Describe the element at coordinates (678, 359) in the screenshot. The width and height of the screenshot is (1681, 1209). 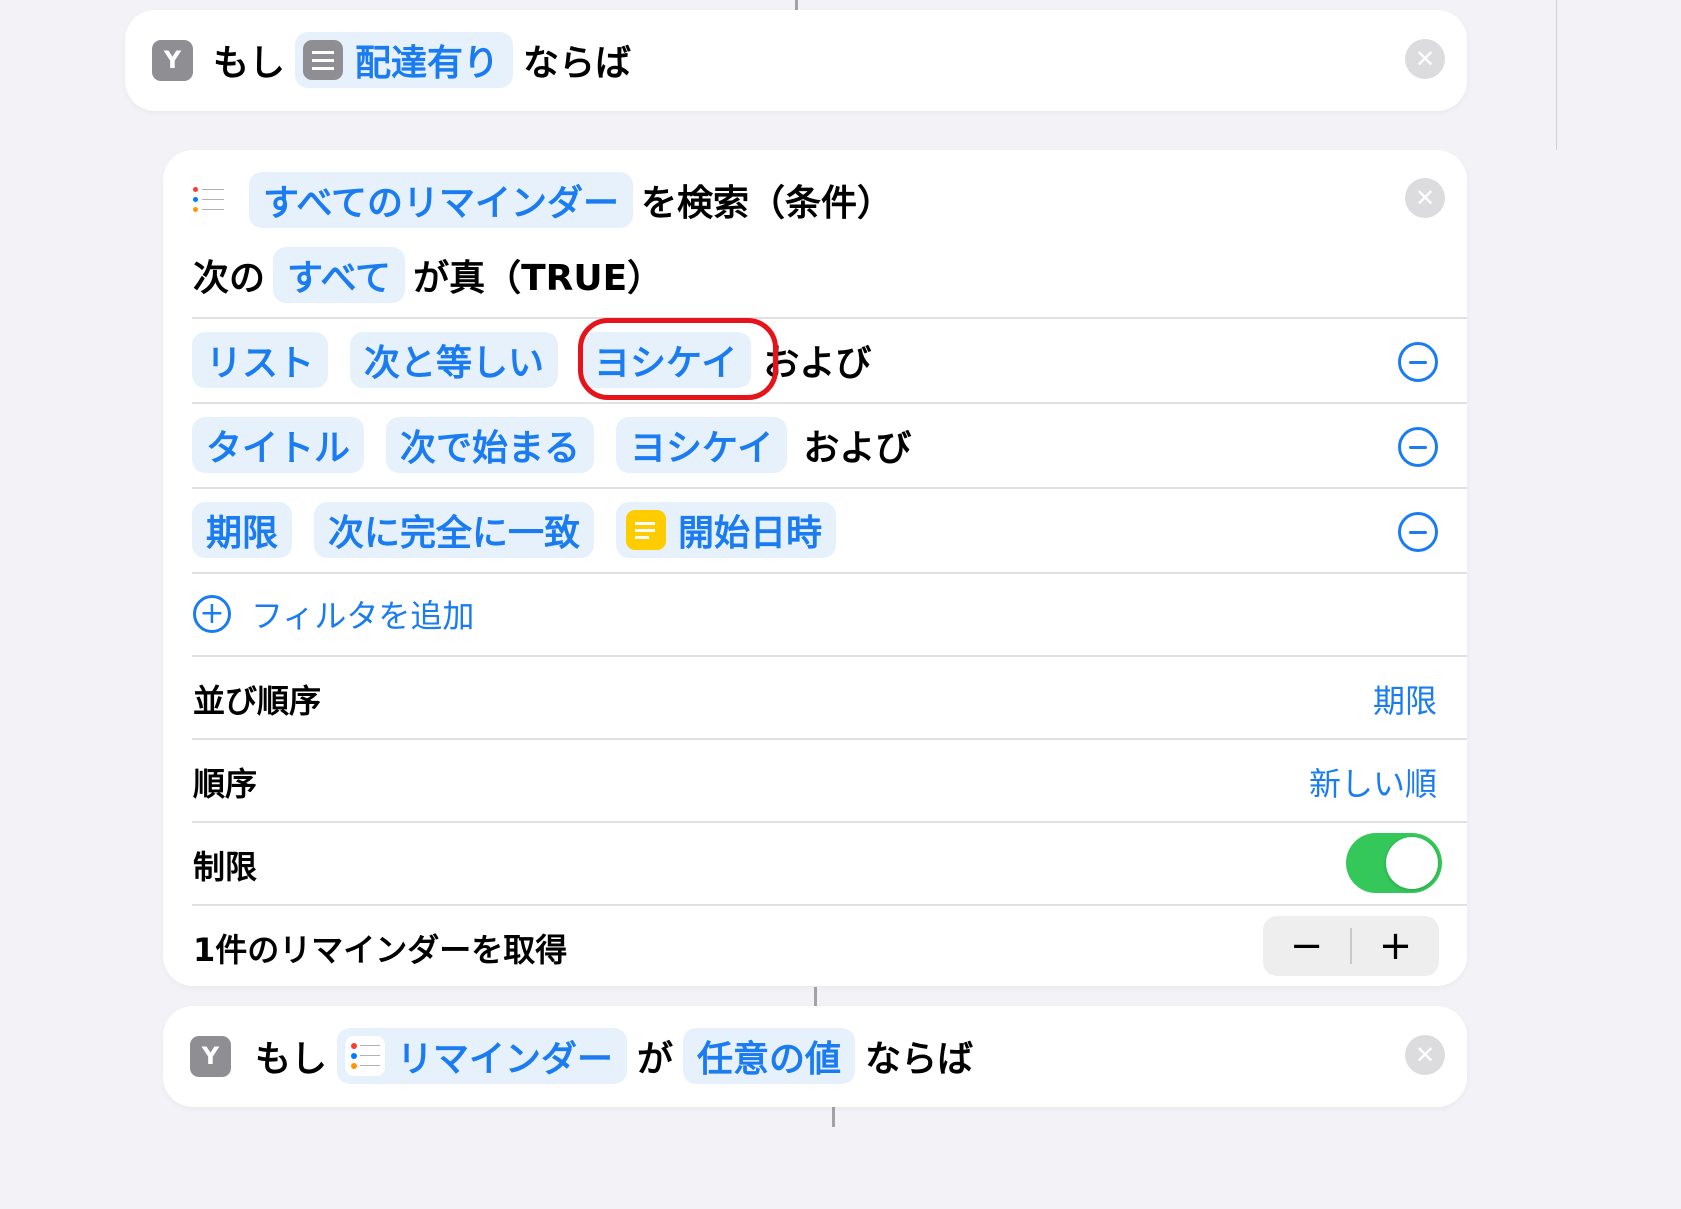
I see `highlight-annotation` at that location.